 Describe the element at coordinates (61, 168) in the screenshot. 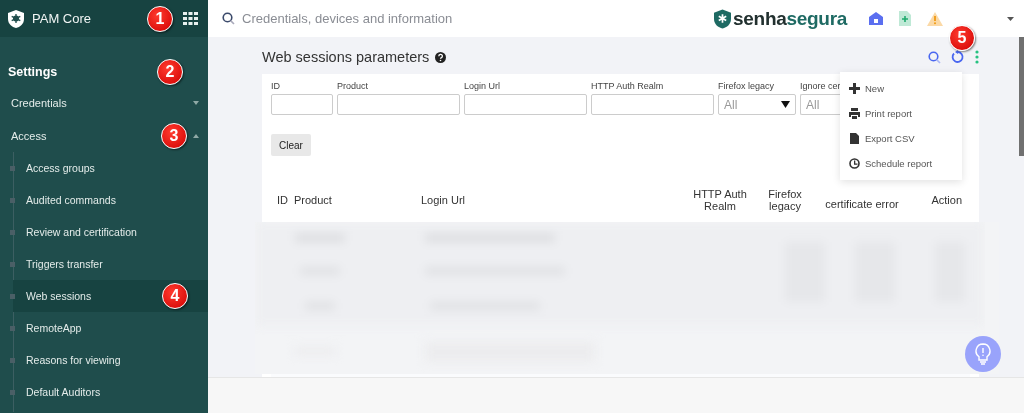

I see `sidebar-subitem-label: Access groups` at that location.